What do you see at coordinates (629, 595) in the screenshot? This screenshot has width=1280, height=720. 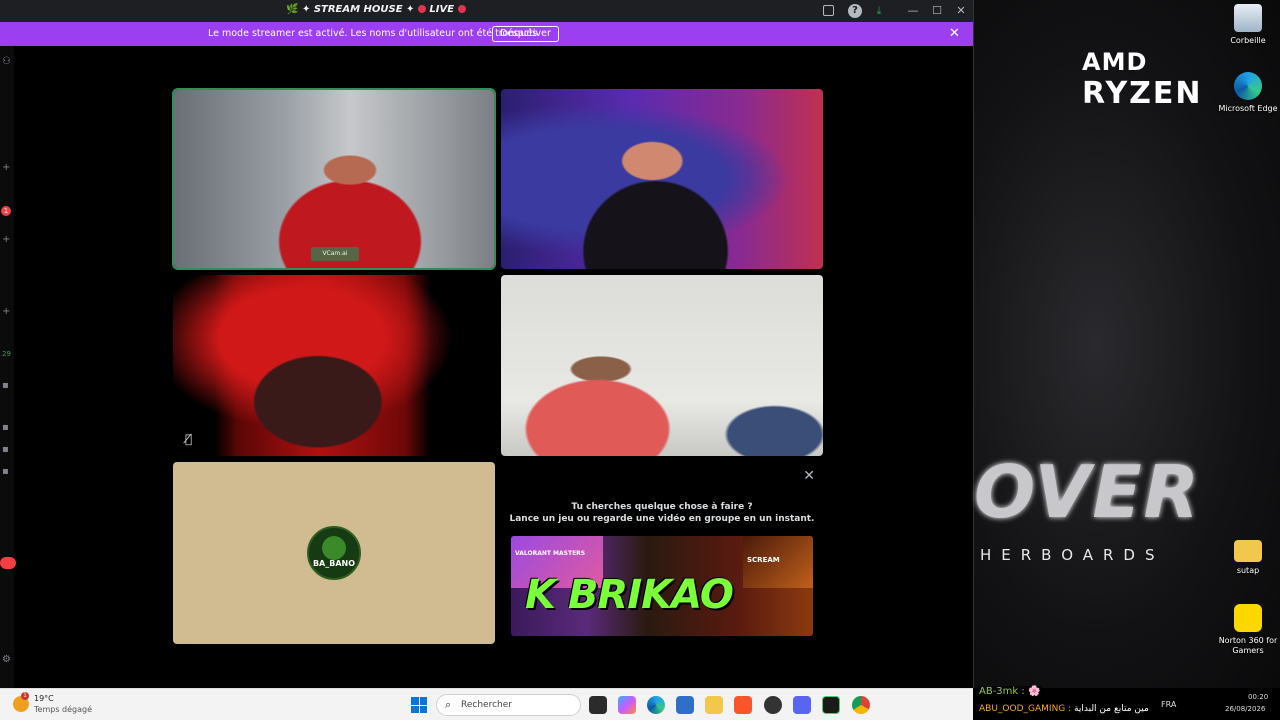 I see `brikao-logo: K BRIKAO` at bounding box center [629, 595].